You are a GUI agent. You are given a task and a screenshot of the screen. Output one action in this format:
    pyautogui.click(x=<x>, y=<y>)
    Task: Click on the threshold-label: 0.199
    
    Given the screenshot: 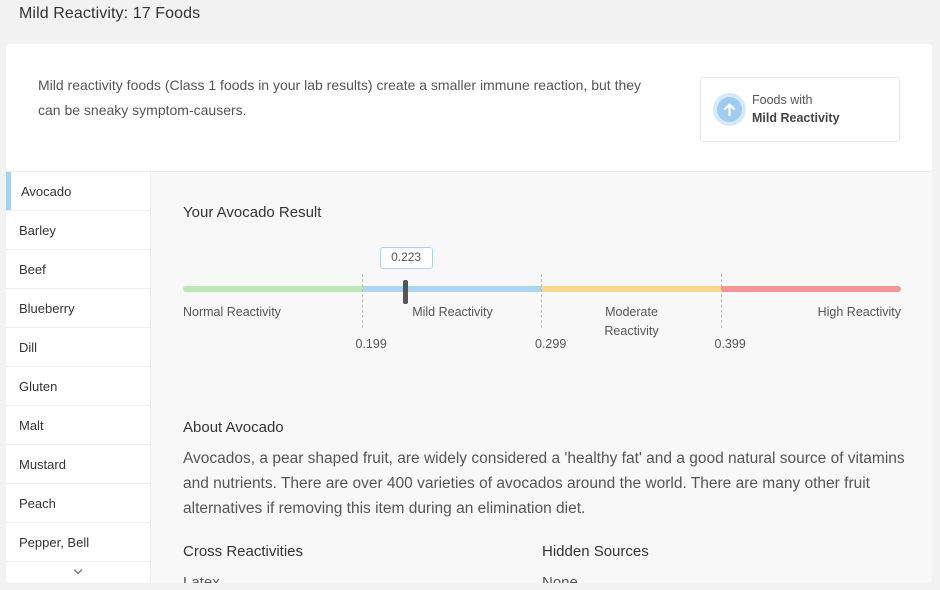 What is the action you would take?
    pyautogui.click(x=371, y=344)
    